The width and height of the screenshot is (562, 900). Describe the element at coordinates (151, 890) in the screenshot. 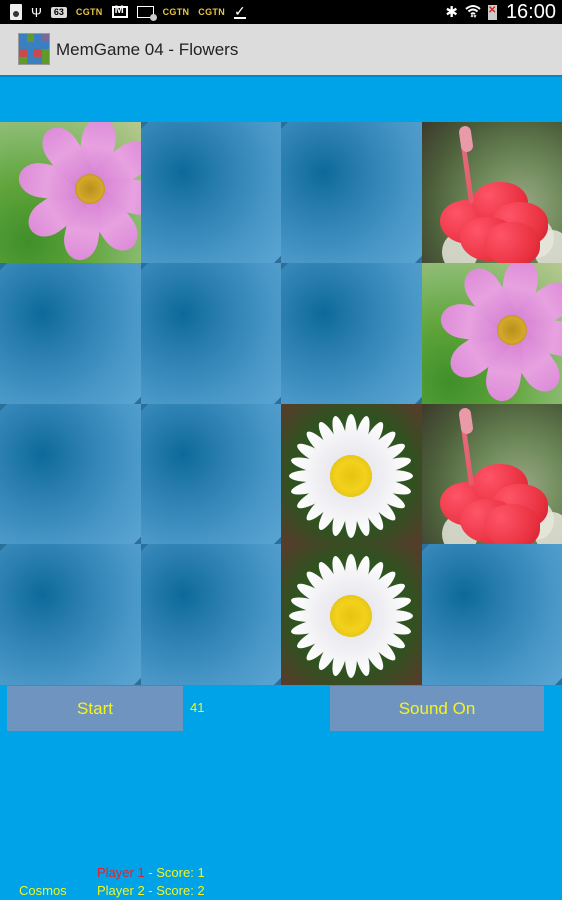

I see `player2-score: Player 2 - Score: 2` at that location.